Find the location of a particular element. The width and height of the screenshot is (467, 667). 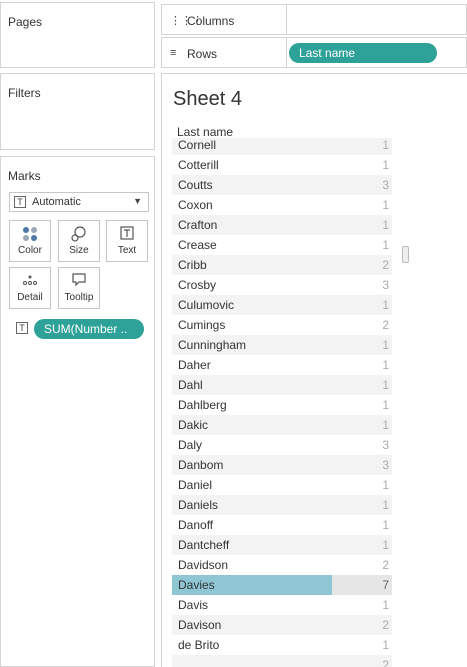

column-header-last-name: Last name is located at coordinates (205, 132).